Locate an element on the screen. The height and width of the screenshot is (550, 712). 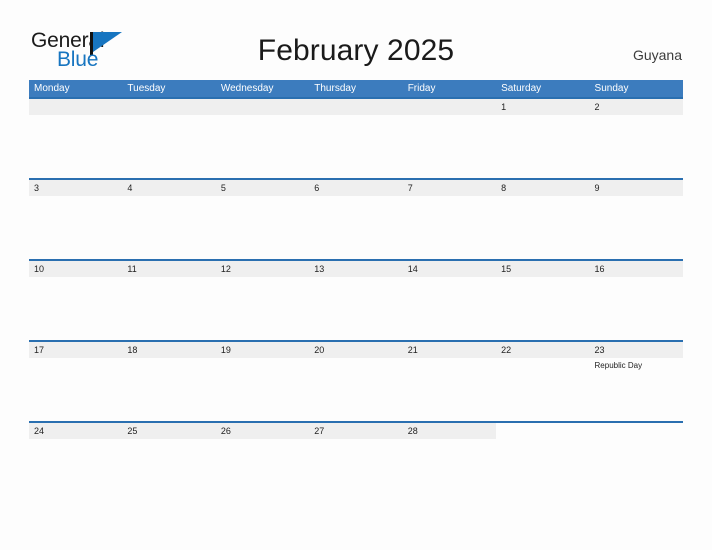
week-day-cells: 3 4 5 6 7 8 9 is located at coordinates (356, 219).